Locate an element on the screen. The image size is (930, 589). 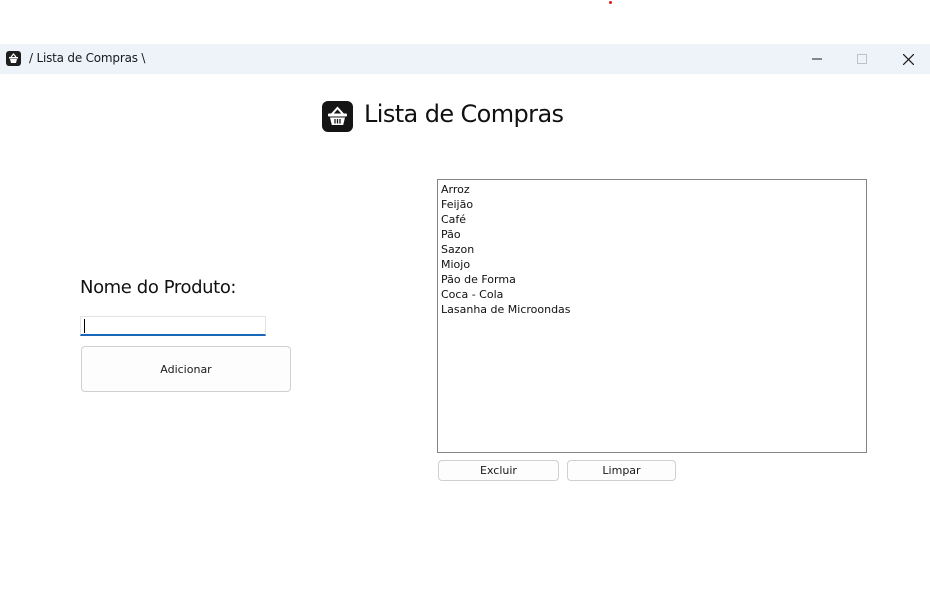
maximize-icon is located at coordinates (862, 59).